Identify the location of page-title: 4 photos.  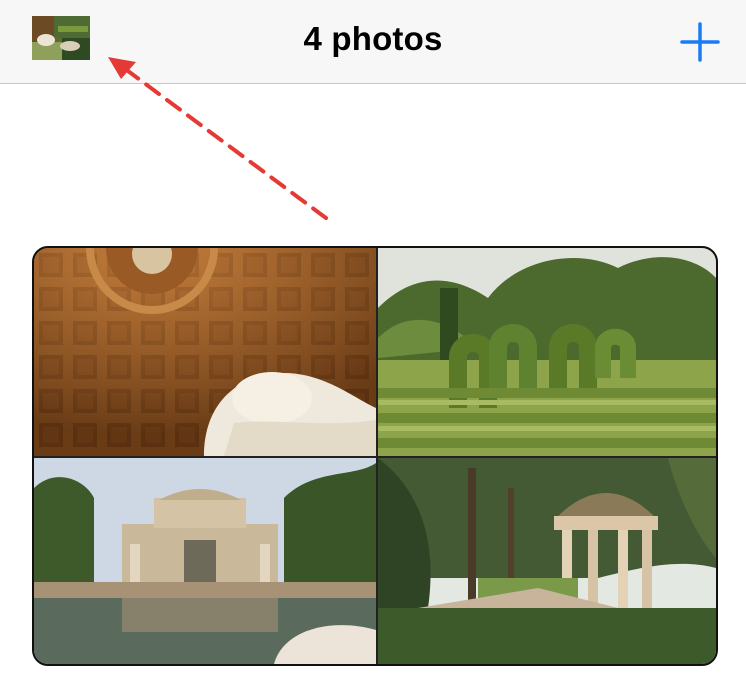
(373, 38).